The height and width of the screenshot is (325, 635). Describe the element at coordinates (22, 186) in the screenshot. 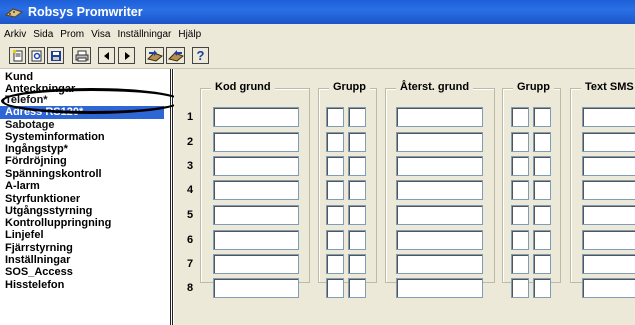

I see `sidebar-item-a-larm: A-larm` at that location.